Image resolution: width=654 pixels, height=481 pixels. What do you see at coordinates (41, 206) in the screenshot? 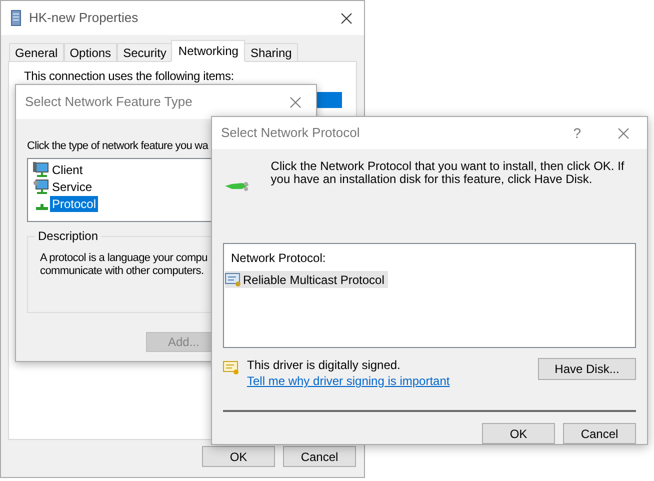
I see `network-connector-icon` at bounding box center [41, 206].